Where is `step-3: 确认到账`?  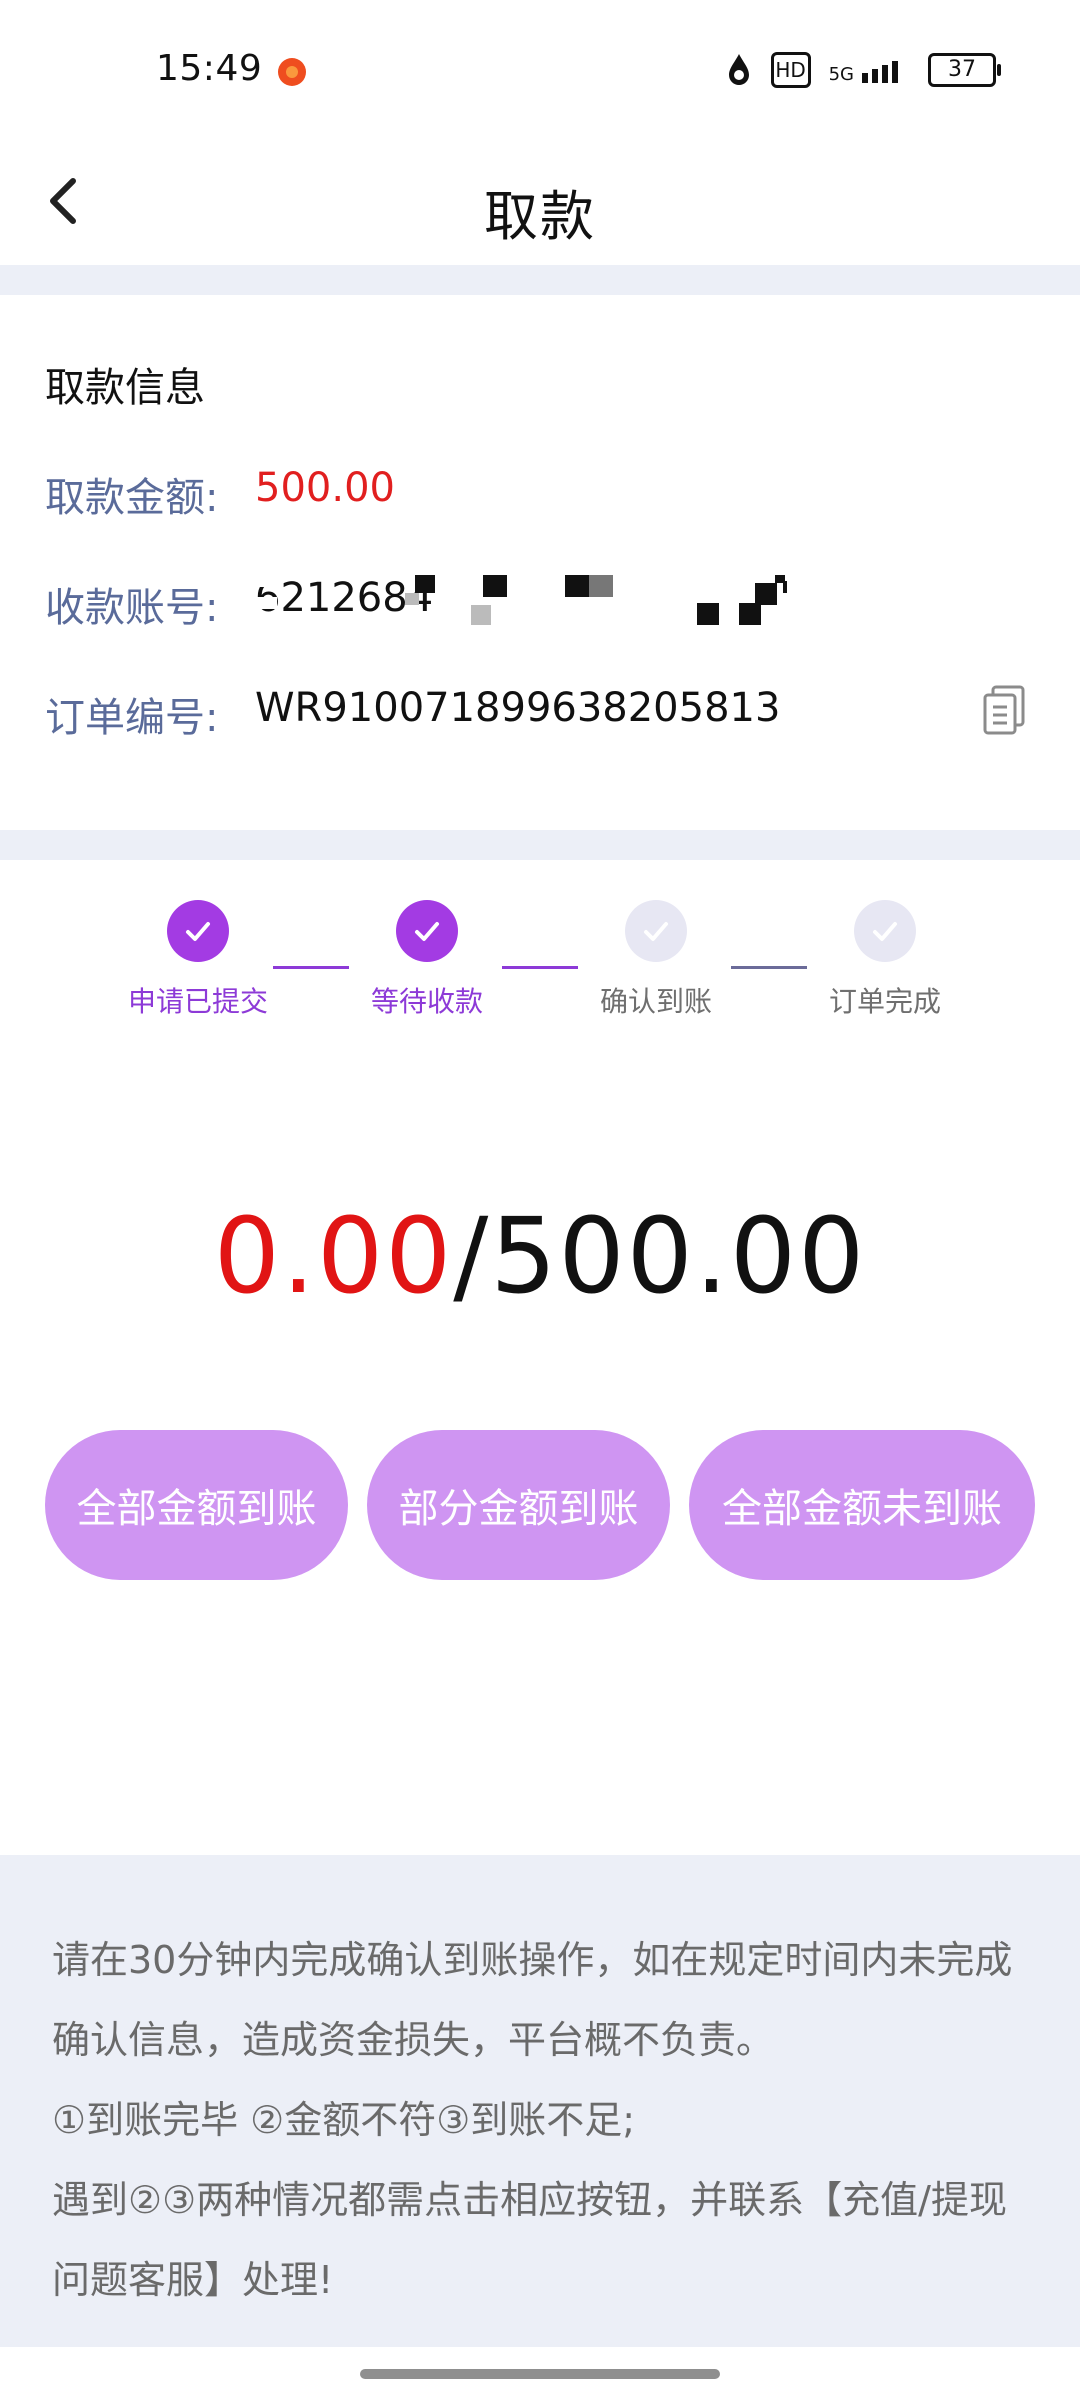
step-3: 确认到账 is located at coordinates (656, 960).